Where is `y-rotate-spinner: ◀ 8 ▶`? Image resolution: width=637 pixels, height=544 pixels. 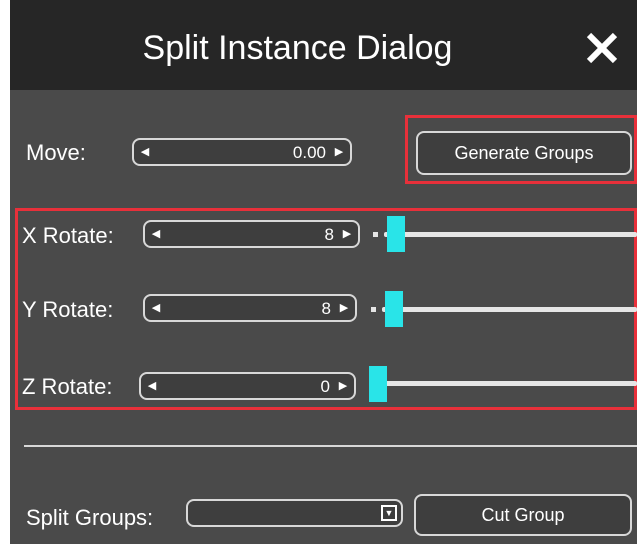 y-rotate-spinner: ◀ 8 ▶ is located at coordinates (250, 308).